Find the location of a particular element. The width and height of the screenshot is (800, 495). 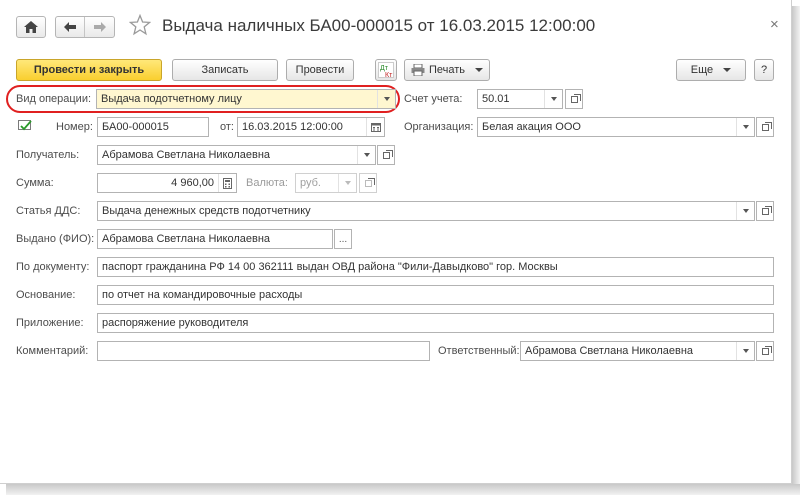

favorite-star is located at coordinates (140, 25).